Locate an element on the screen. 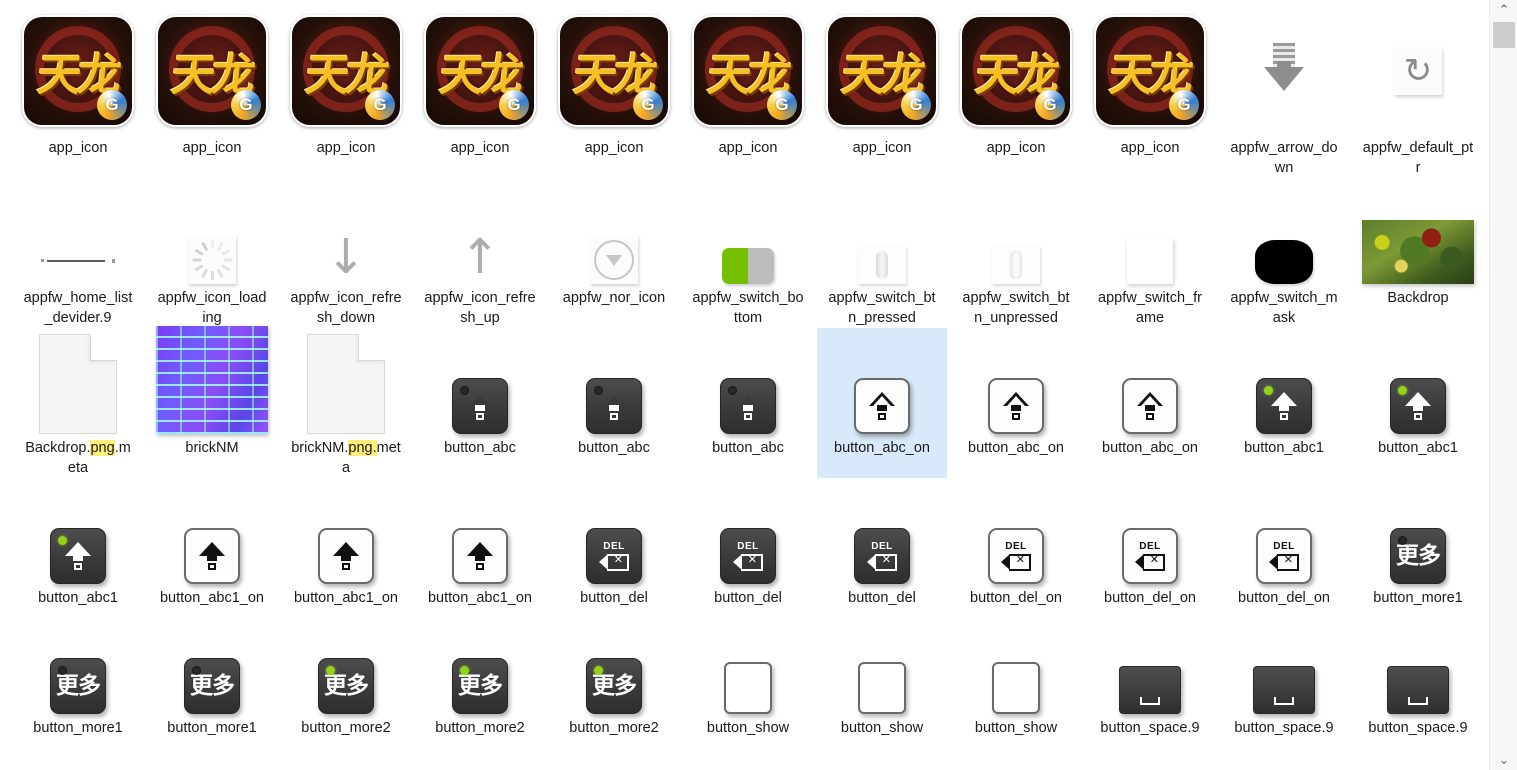 Image resolution: width=1517 pixels, height=770 pixels. scrollbar-thumb is located at coordinates (1504, 35).